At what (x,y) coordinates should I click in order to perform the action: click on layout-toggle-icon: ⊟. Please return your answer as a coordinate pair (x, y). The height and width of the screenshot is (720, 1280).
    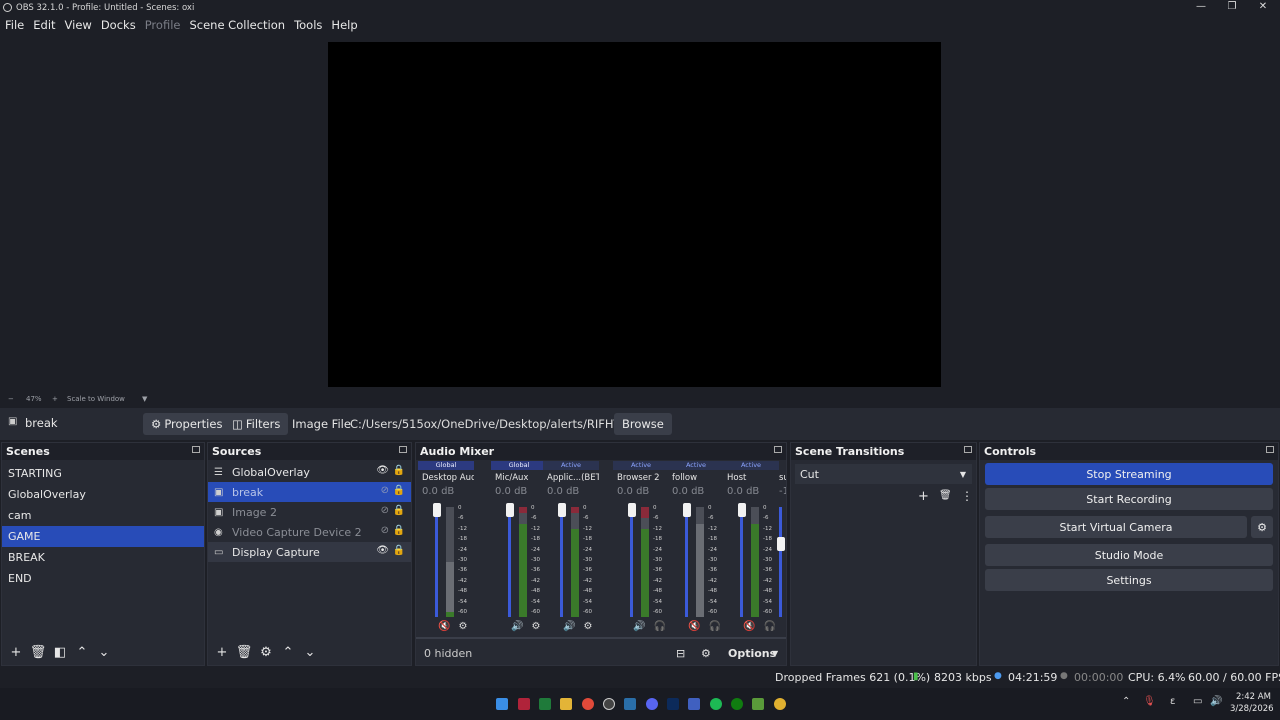
    Looking at the image, I should click on (680, 653).